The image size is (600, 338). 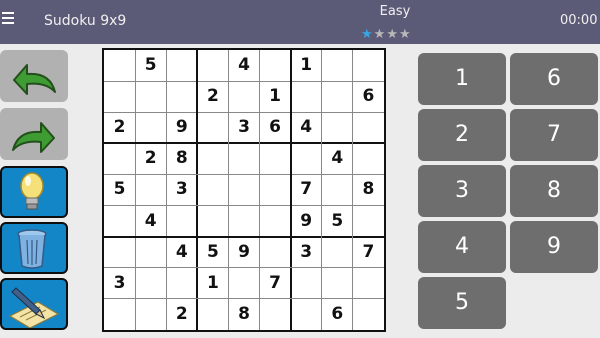 What do you see at coordinates (85, 21) in the screenshot?
I see `app-title: Sudoku 9x9` at bounding box center [85, 21].